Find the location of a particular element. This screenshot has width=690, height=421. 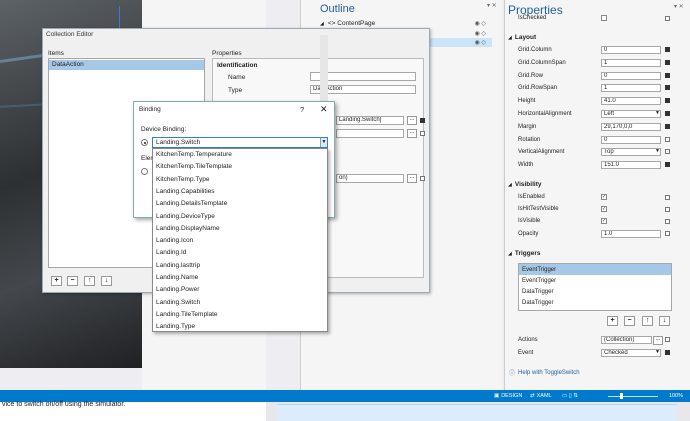

dropdown-option: Landing.lasttrip is located at coordinates (178, 266).